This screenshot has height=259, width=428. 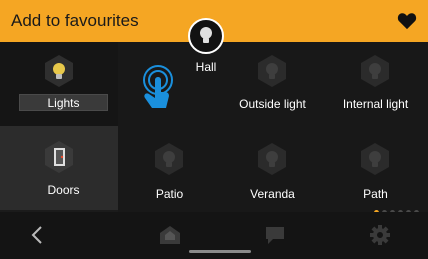 I want to click on device-tile-patio: Patio, so click(x=169, y=174).